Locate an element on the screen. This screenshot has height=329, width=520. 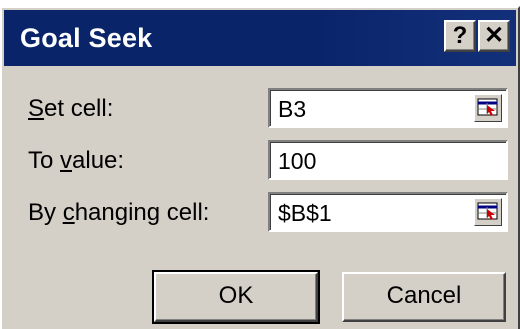
set-cell-range-picker is located at coordinates (488, 108).